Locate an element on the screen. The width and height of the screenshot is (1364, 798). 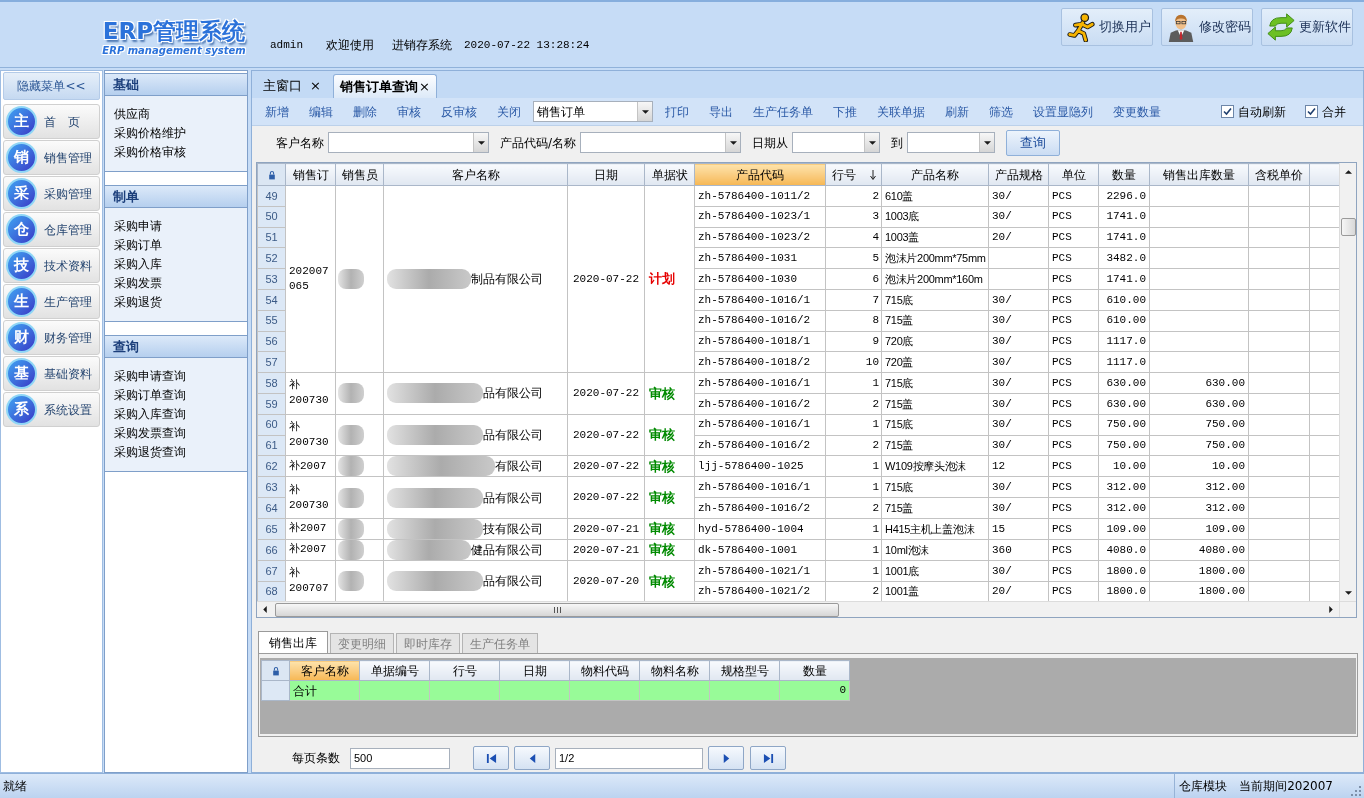
row-number: 51 is located at coordinates (271, 237).